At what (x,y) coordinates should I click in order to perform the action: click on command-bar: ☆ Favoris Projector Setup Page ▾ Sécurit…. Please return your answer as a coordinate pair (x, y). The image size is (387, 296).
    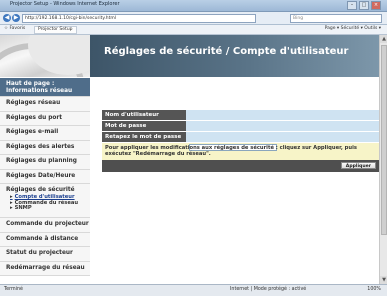
    Looking at the image, I should click on (193, 30).